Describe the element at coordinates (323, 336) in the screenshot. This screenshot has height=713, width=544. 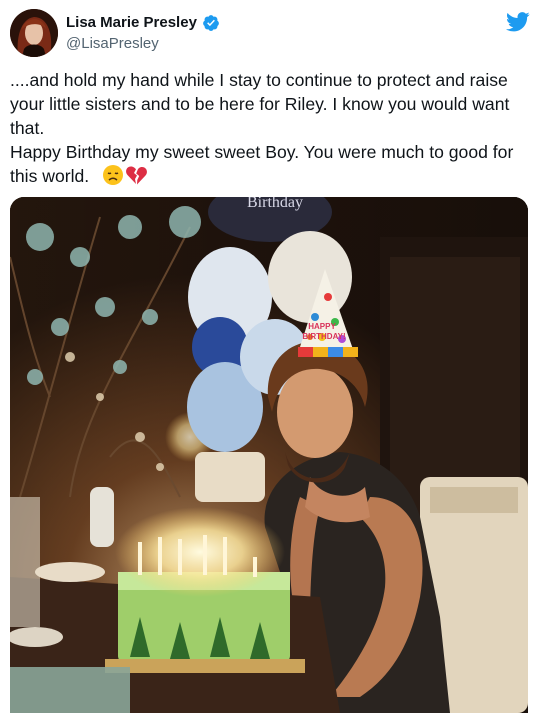
I see `hat-text-2: BIRTHDAY!` at that location.